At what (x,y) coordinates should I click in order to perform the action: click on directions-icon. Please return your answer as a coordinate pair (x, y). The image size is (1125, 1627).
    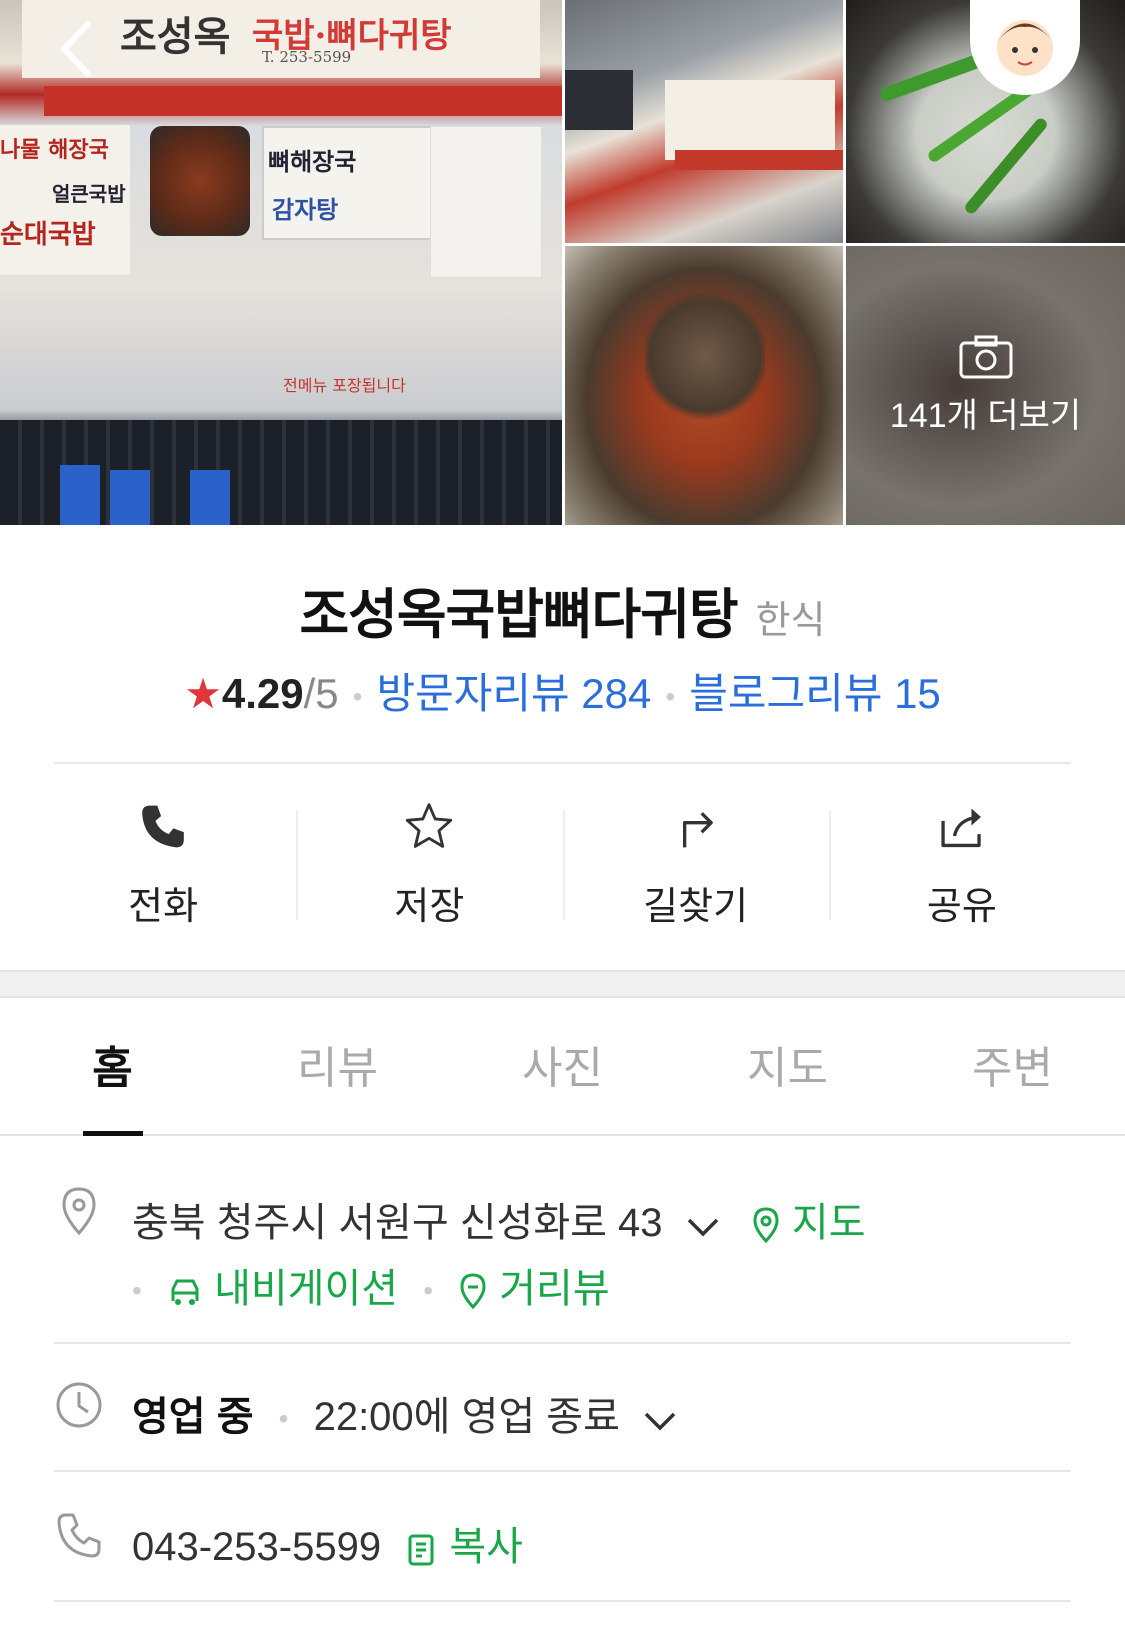
    Looking at the image, I should click on (697, 830).